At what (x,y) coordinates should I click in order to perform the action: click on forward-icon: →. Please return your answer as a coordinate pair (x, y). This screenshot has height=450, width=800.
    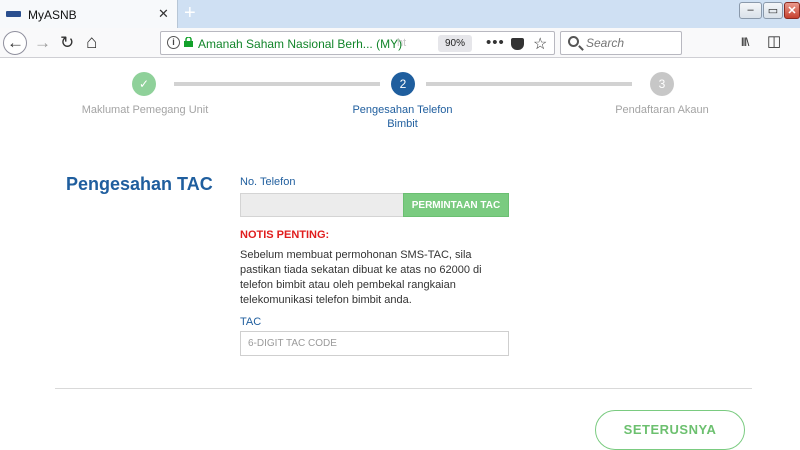
    Looking at the image, I should click on (42, 42).